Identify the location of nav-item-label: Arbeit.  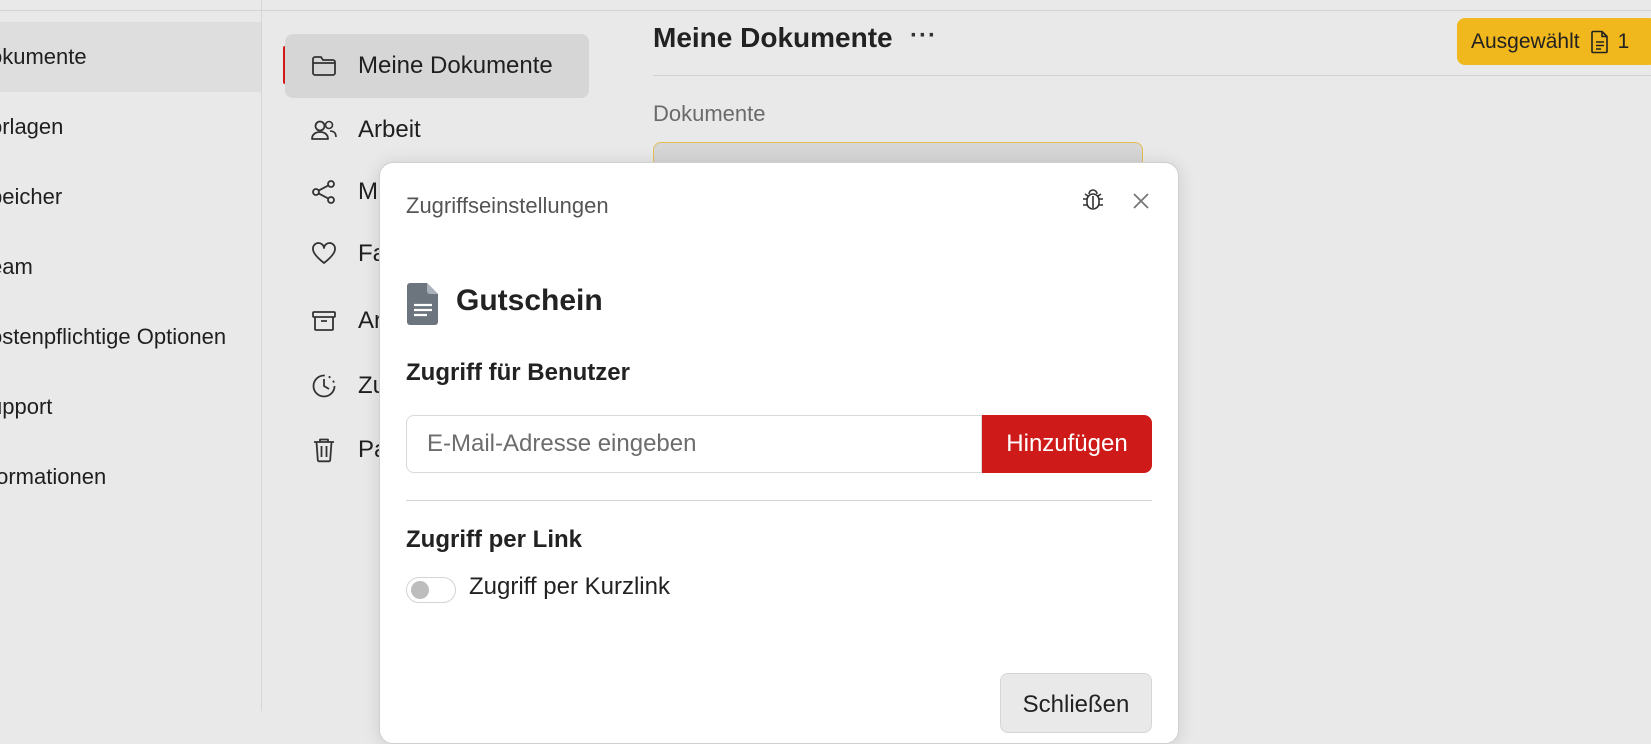
(389, 129).